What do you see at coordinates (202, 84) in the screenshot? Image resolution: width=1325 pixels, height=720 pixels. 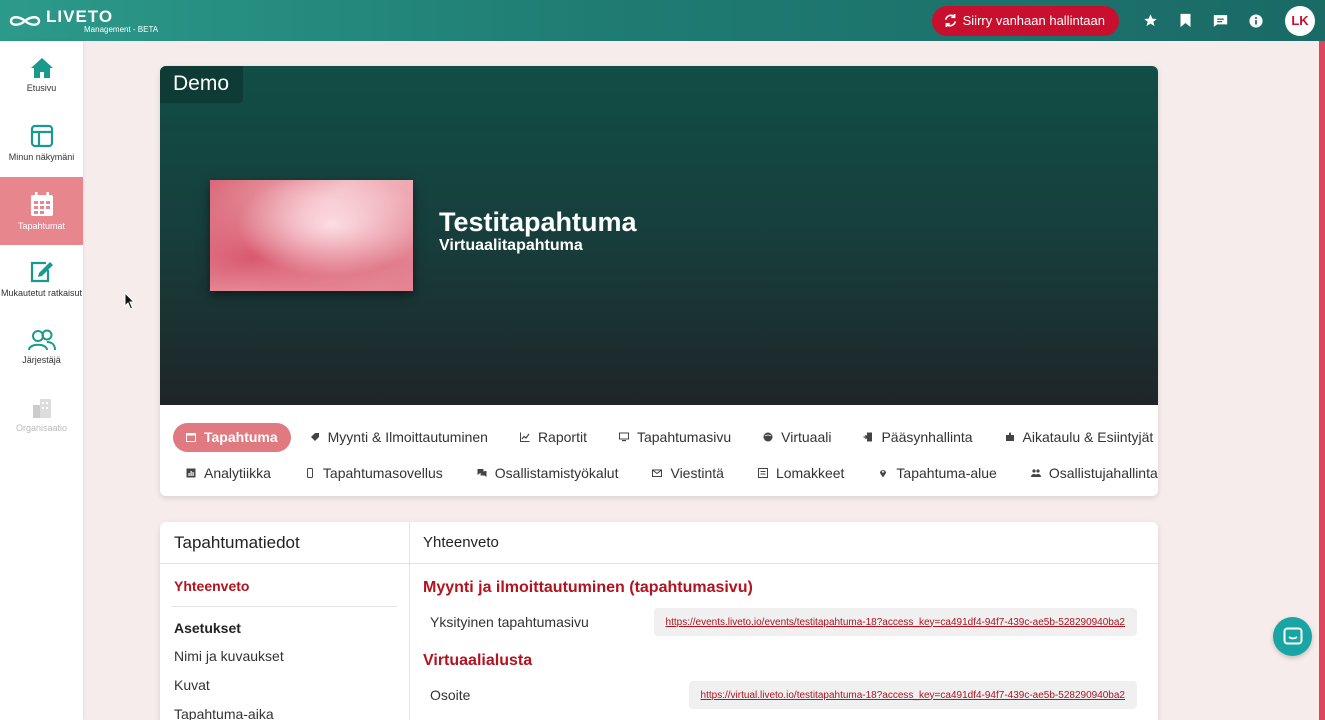 I see `demo-tag: Demo` at bounding box center [202, 84].